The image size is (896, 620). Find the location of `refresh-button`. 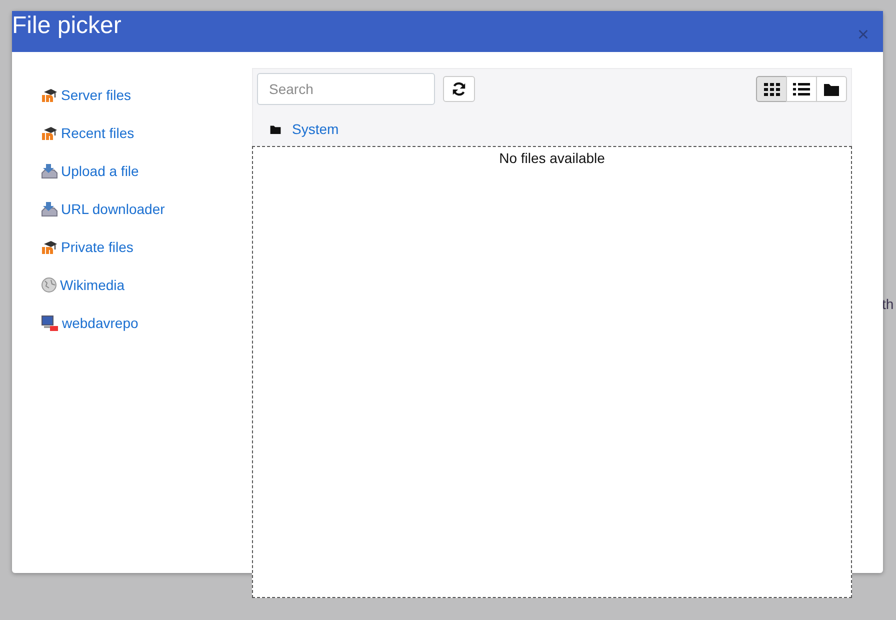

refresh-button is located at coordinates (459, 89).